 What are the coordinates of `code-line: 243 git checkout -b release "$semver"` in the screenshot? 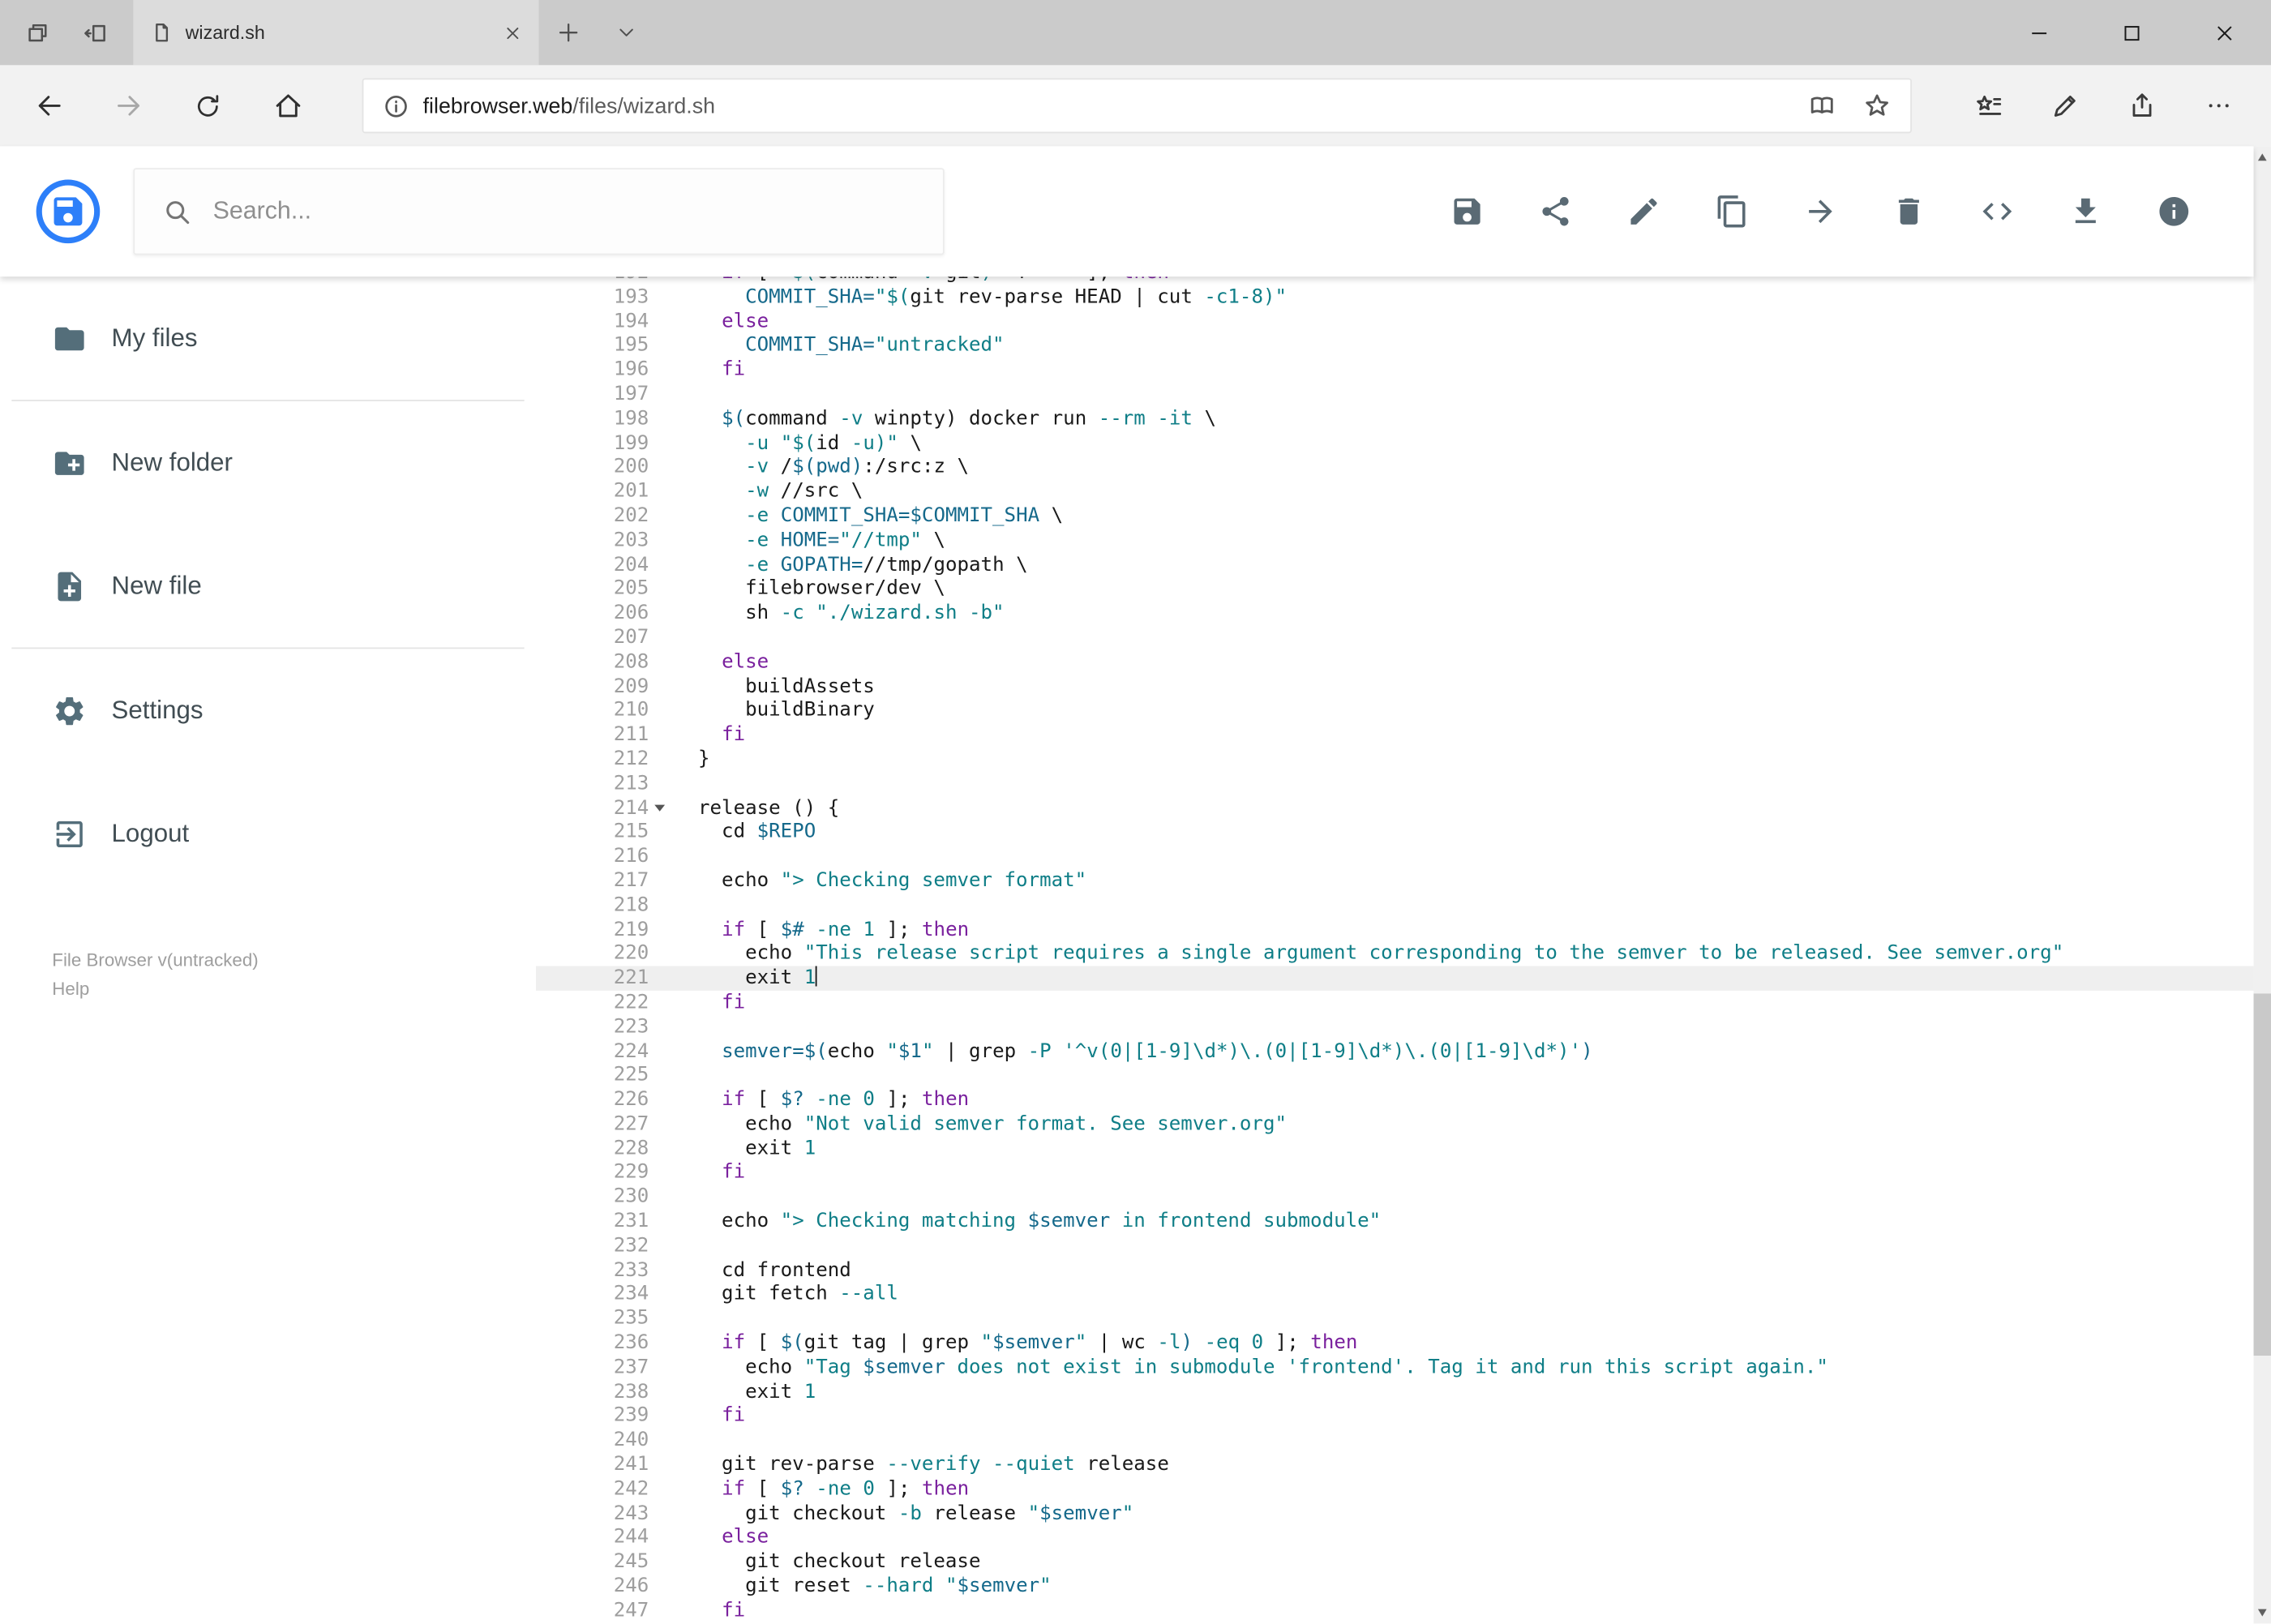 It's located at (1395, 1514).